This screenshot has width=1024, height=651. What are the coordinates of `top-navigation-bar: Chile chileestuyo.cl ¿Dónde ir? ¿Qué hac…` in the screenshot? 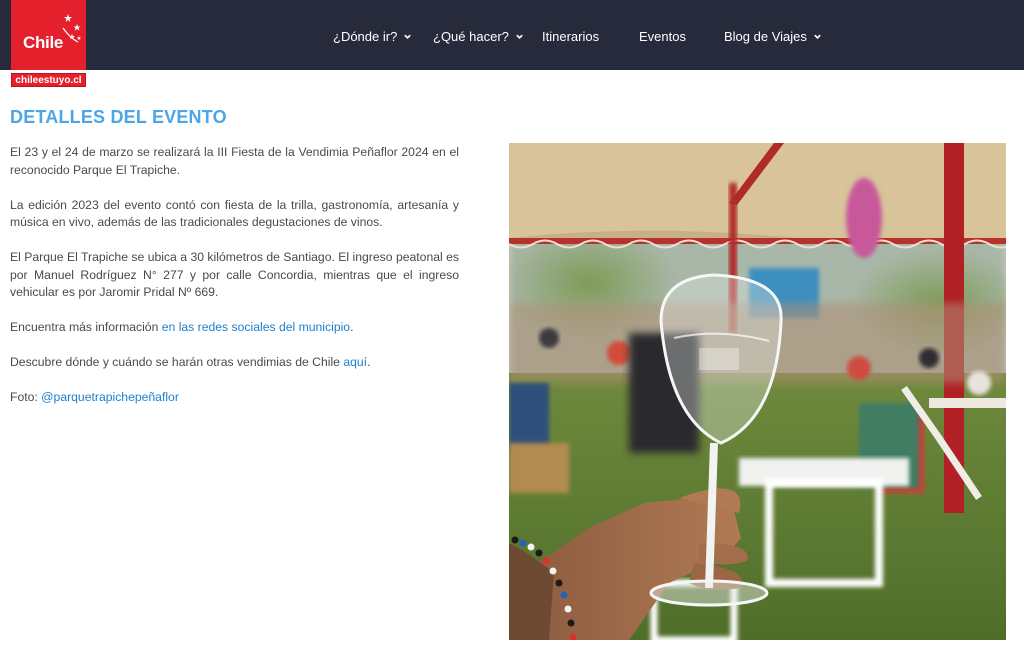 It's located at (512, 43).